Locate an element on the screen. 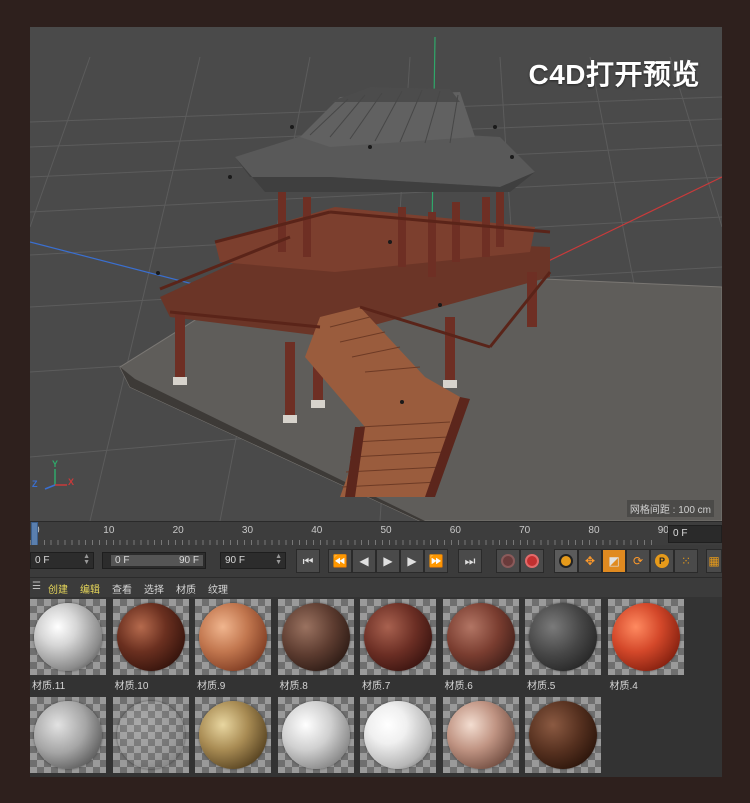 The width and height of the screenshot is (750, 803). axis-gizmo is located at coordinates (55, 479).